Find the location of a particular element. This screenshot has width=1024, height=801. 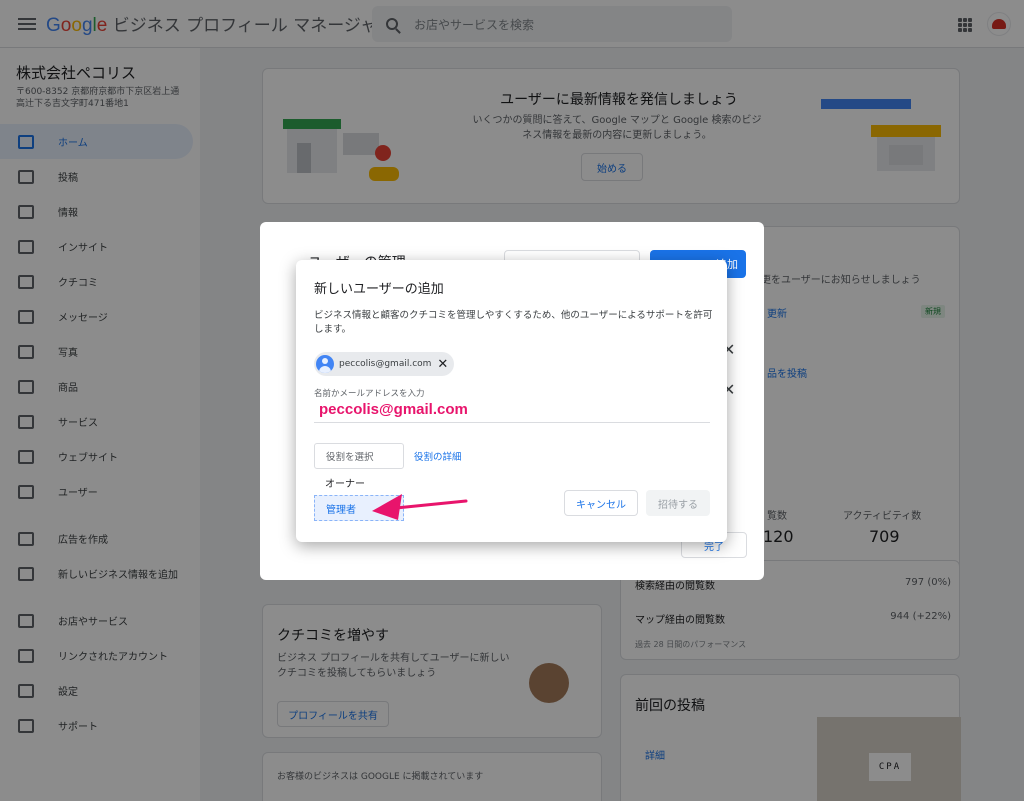

role-details-link: 役割の詳細 is located at coordinates (438, 456).